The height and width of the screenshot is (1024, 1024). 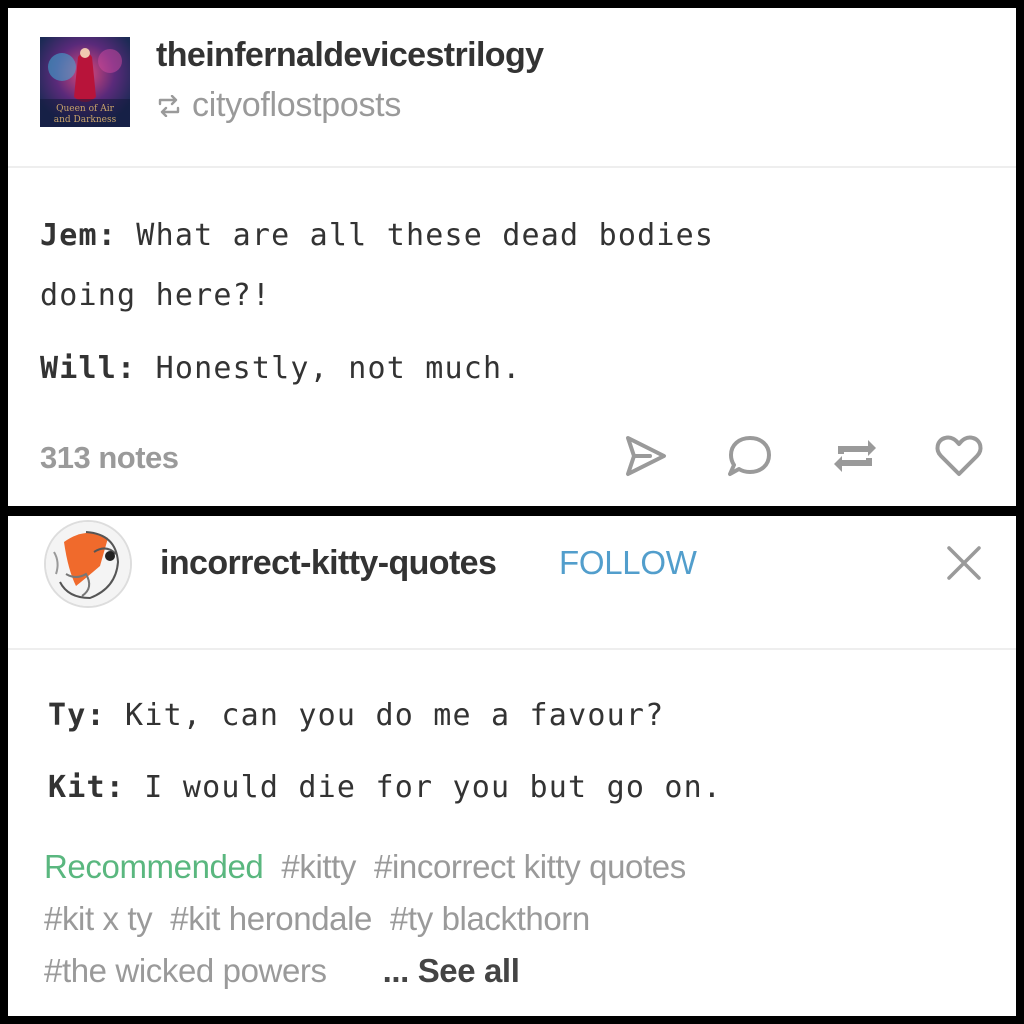 What do you see at coordinates (964, 563) in the screenshot?
I see `close-icon` at bounding box center [964, 563].